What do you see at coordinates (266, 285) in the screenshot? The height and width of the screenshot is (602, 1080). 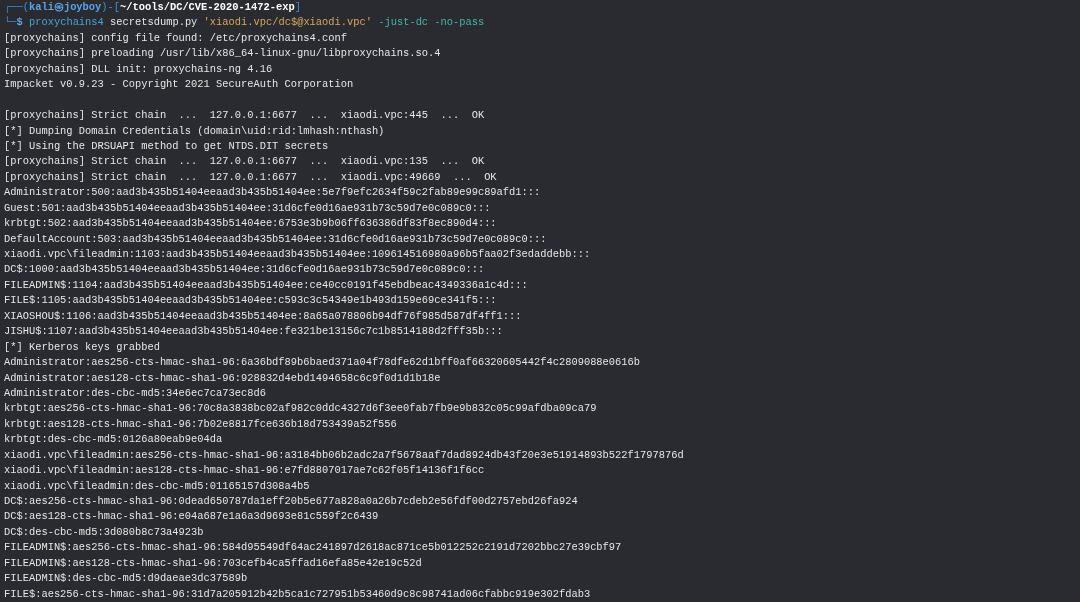 I see `output-line: FILEADMIN$:1104:aad3b435b51404eeaad3b435b51404ee:ce40cc0191f45ebdbeac4349336a1c4d:::` at bounding box center [266, 285].